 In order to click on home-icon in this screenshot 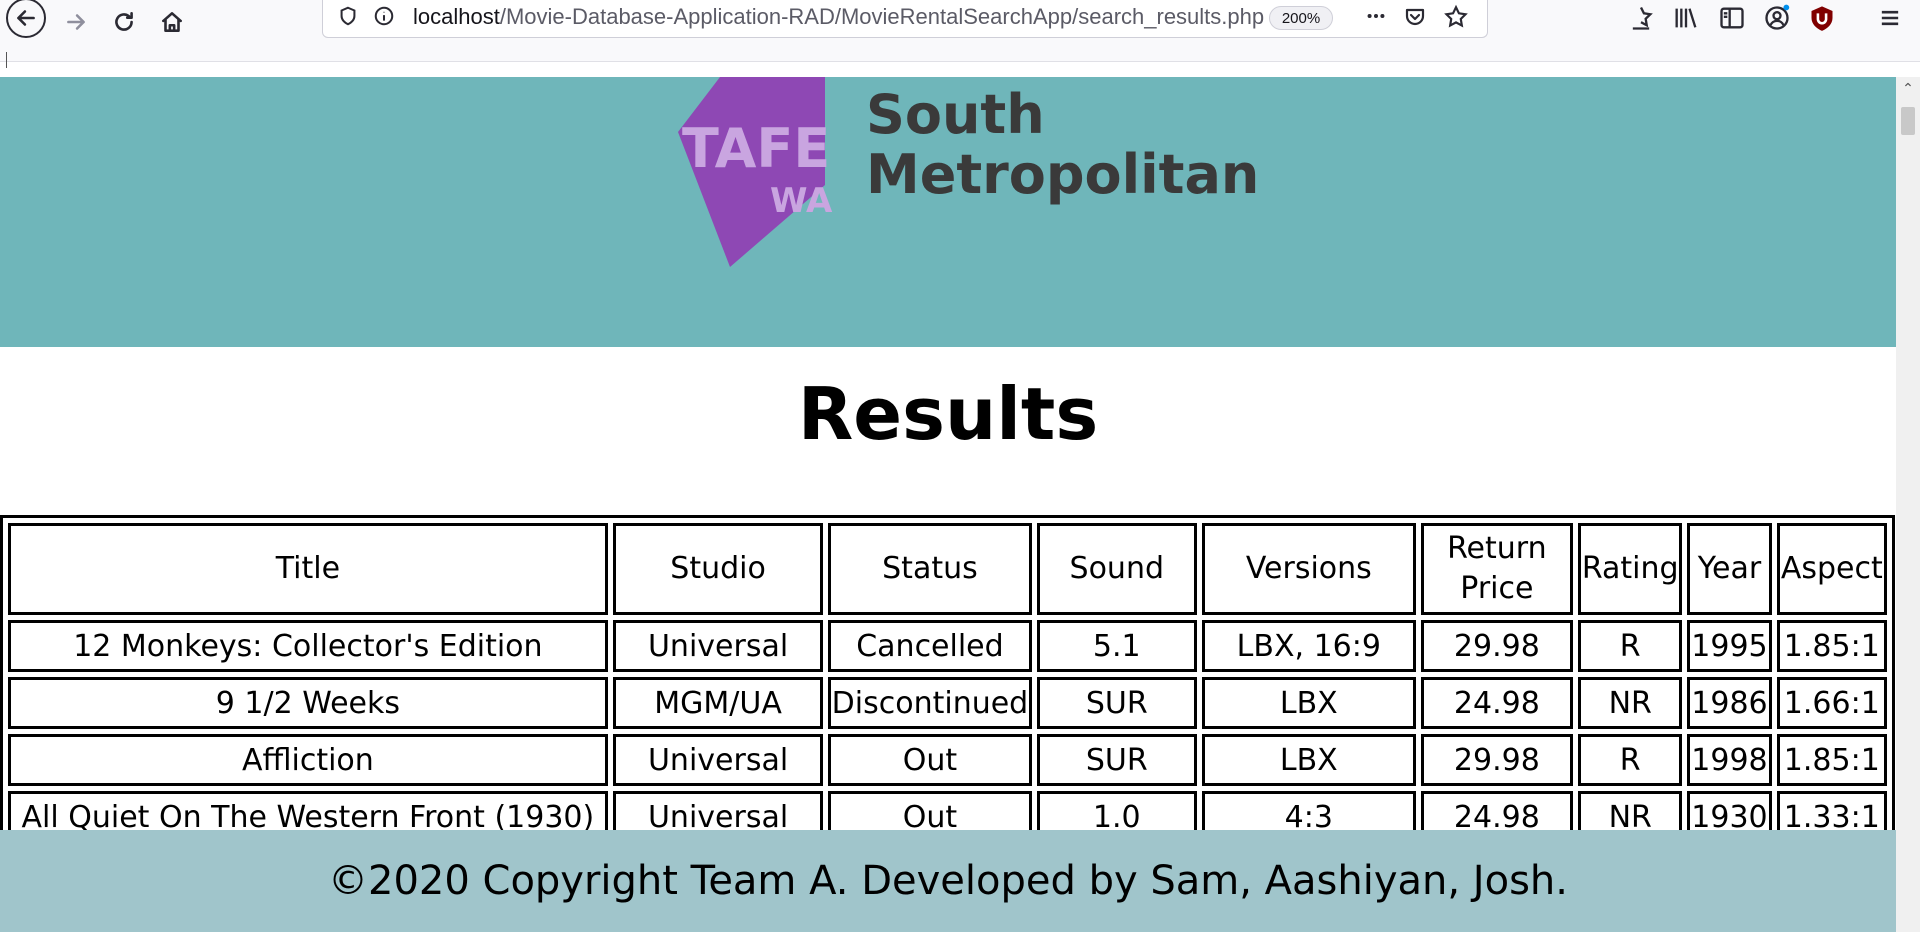, I will do `click(172, 22)`.